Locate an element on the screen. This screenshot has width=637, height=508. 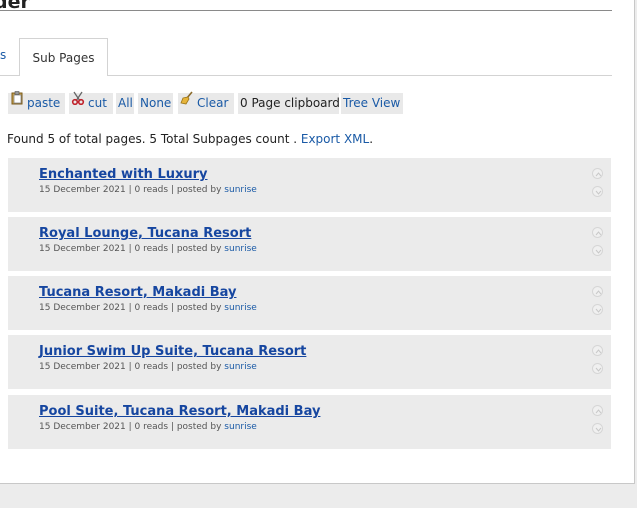
title-divider is located at coordinates (306, 10).